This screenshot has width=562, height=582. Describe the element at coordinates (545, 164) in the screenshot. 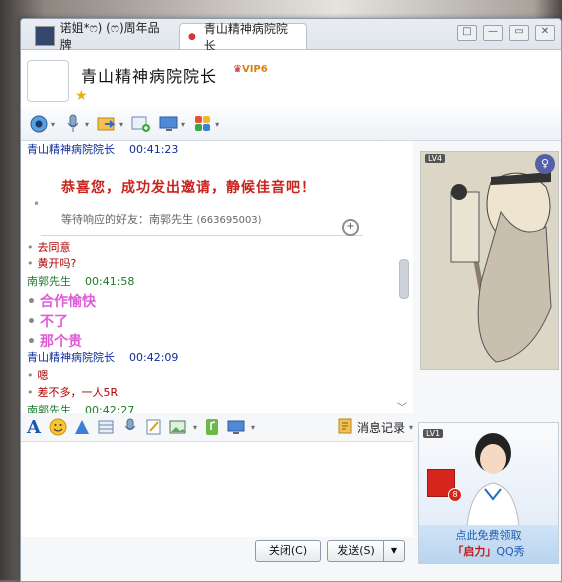

I see `qq-show-info-icon: ♀` at that location.